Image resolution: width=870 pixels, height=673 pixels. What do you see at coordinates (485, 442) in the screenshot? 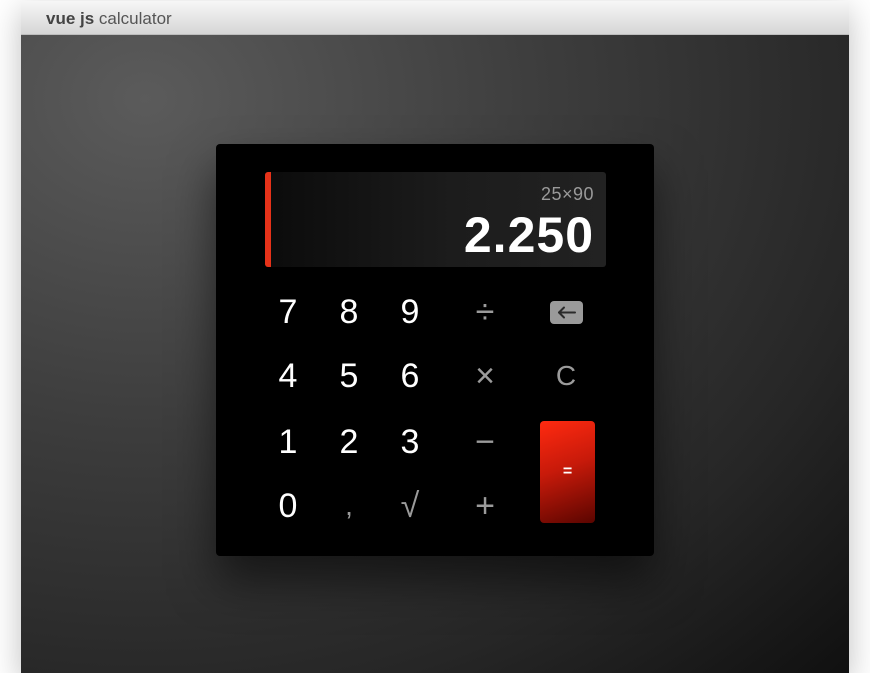
I see `key-minus: −` at bounding box center [485, 442].